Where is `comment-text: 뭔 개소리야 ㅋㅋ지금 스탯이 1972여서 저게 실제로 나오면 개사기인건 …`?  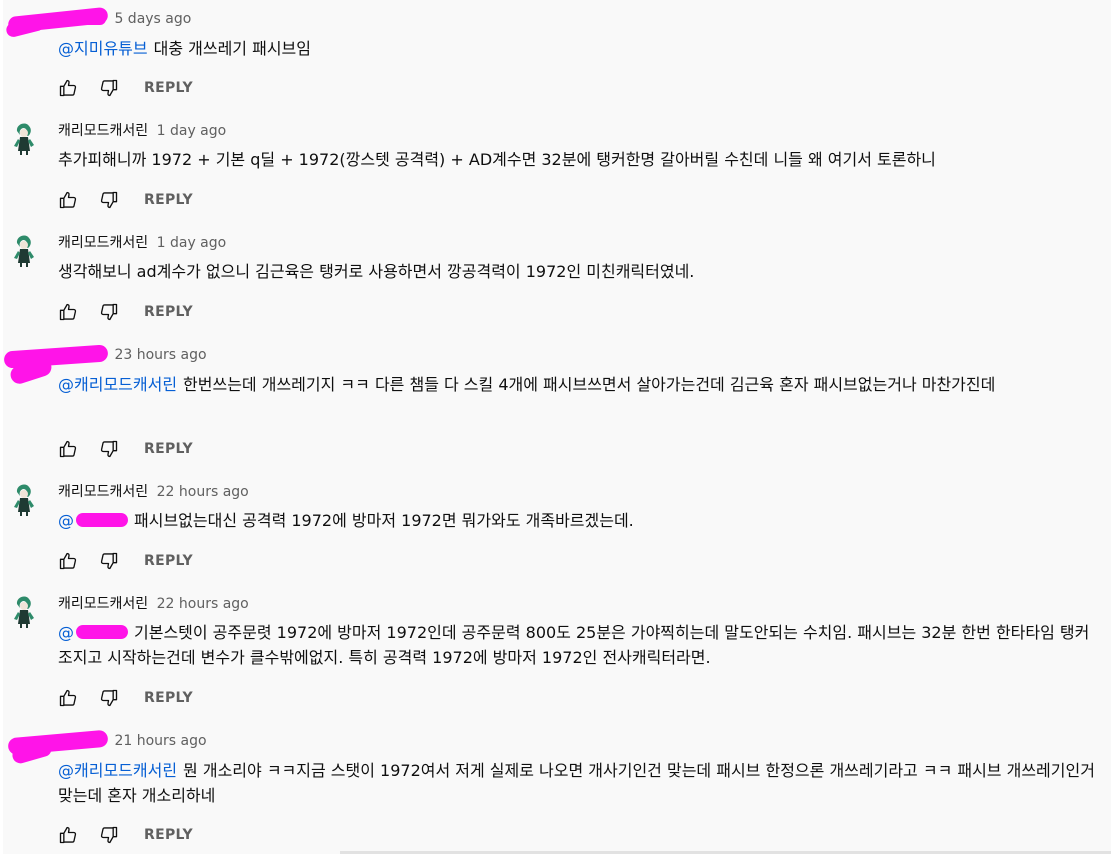
comment-text: 뭔 개소리야 ㅋㅋ지금 스탯이 1972여서 저게 실제로 나오면 개사기인건 … is located at coordinates (576, 783).